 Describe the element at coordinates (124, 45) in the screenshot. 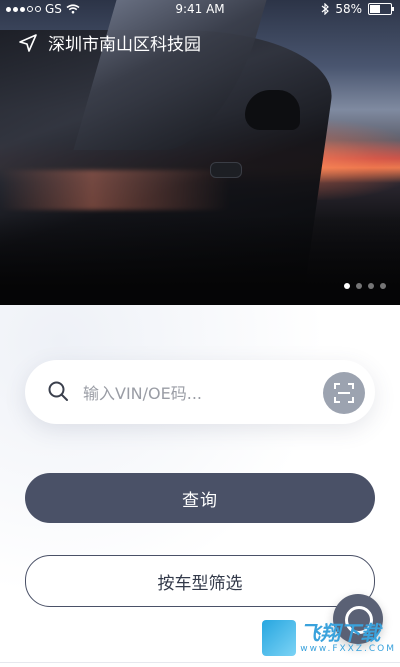

I see `location-label: 深圳市南山区科技园` at that location.